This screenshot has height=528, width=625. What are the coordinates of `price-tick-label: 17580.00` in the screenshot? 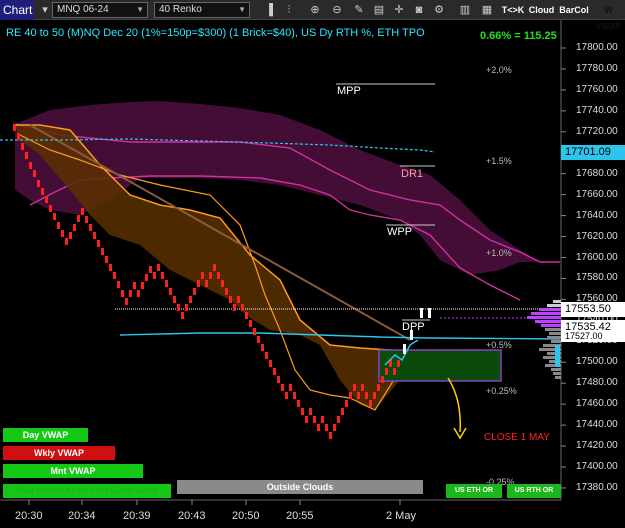 It's located at (597, 278).